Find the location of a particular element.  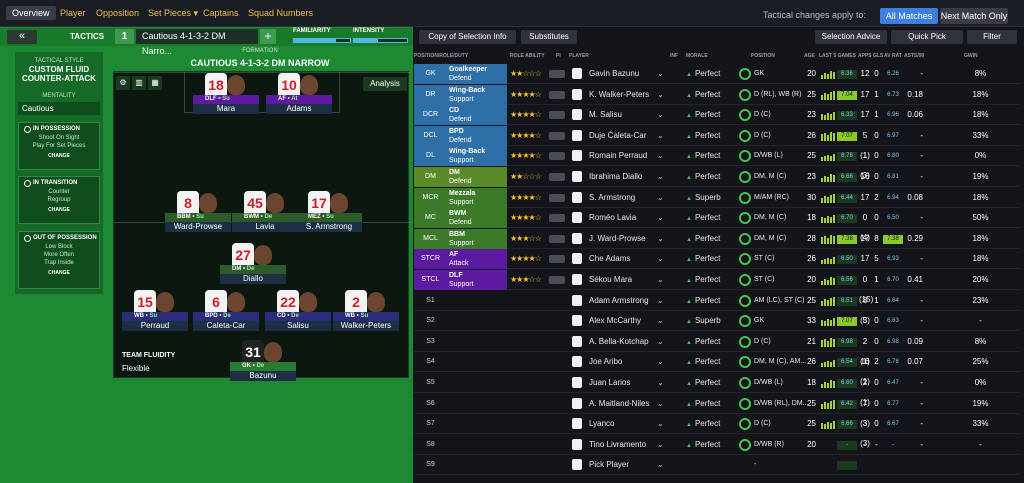

row-role: DM Defend is located at coordinates (477, 177).